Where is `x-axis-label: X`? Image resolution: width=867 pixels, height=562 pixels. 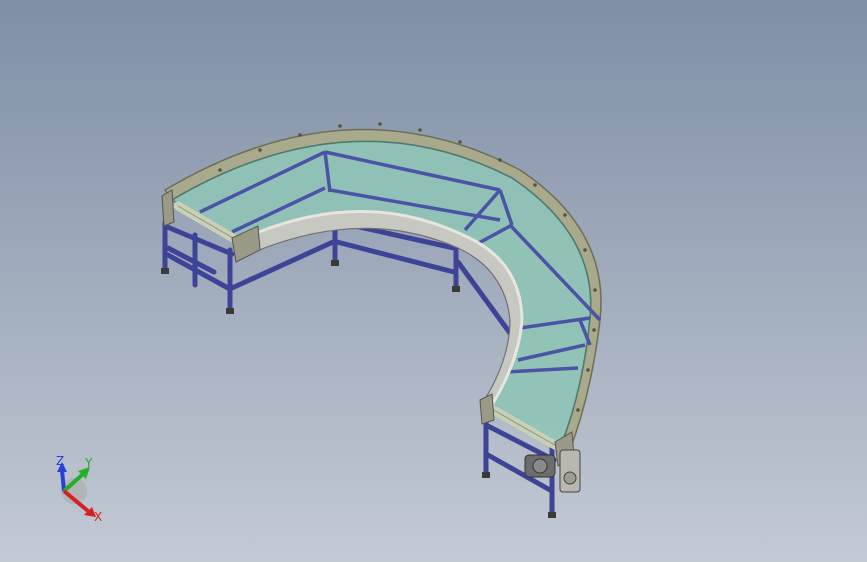
x-axis-label: X is located at coordinates (98, 517).